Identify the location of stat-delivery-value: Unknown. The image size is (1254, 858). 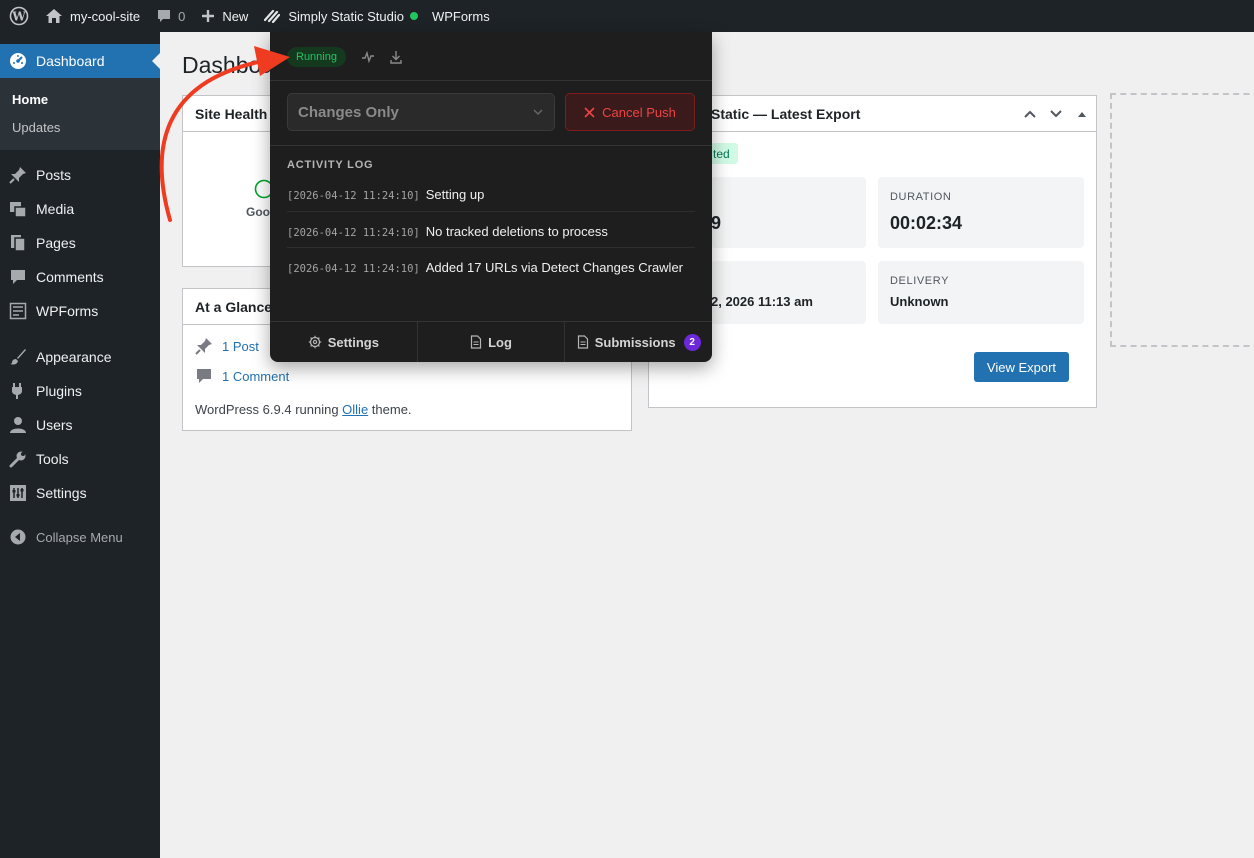
(919, 301).